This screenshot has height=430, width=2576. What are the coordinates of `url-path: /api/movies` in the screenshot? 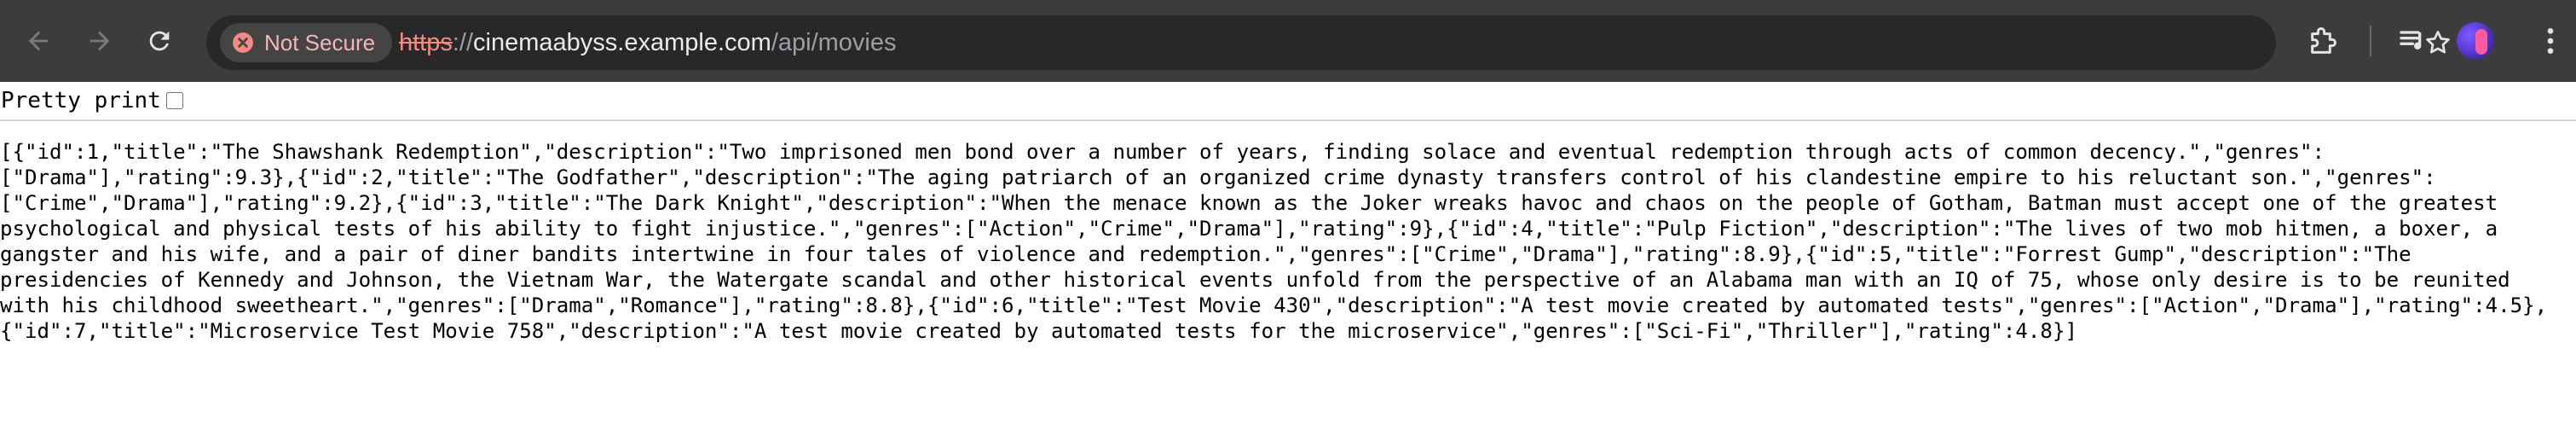 It's located at (834, 42).